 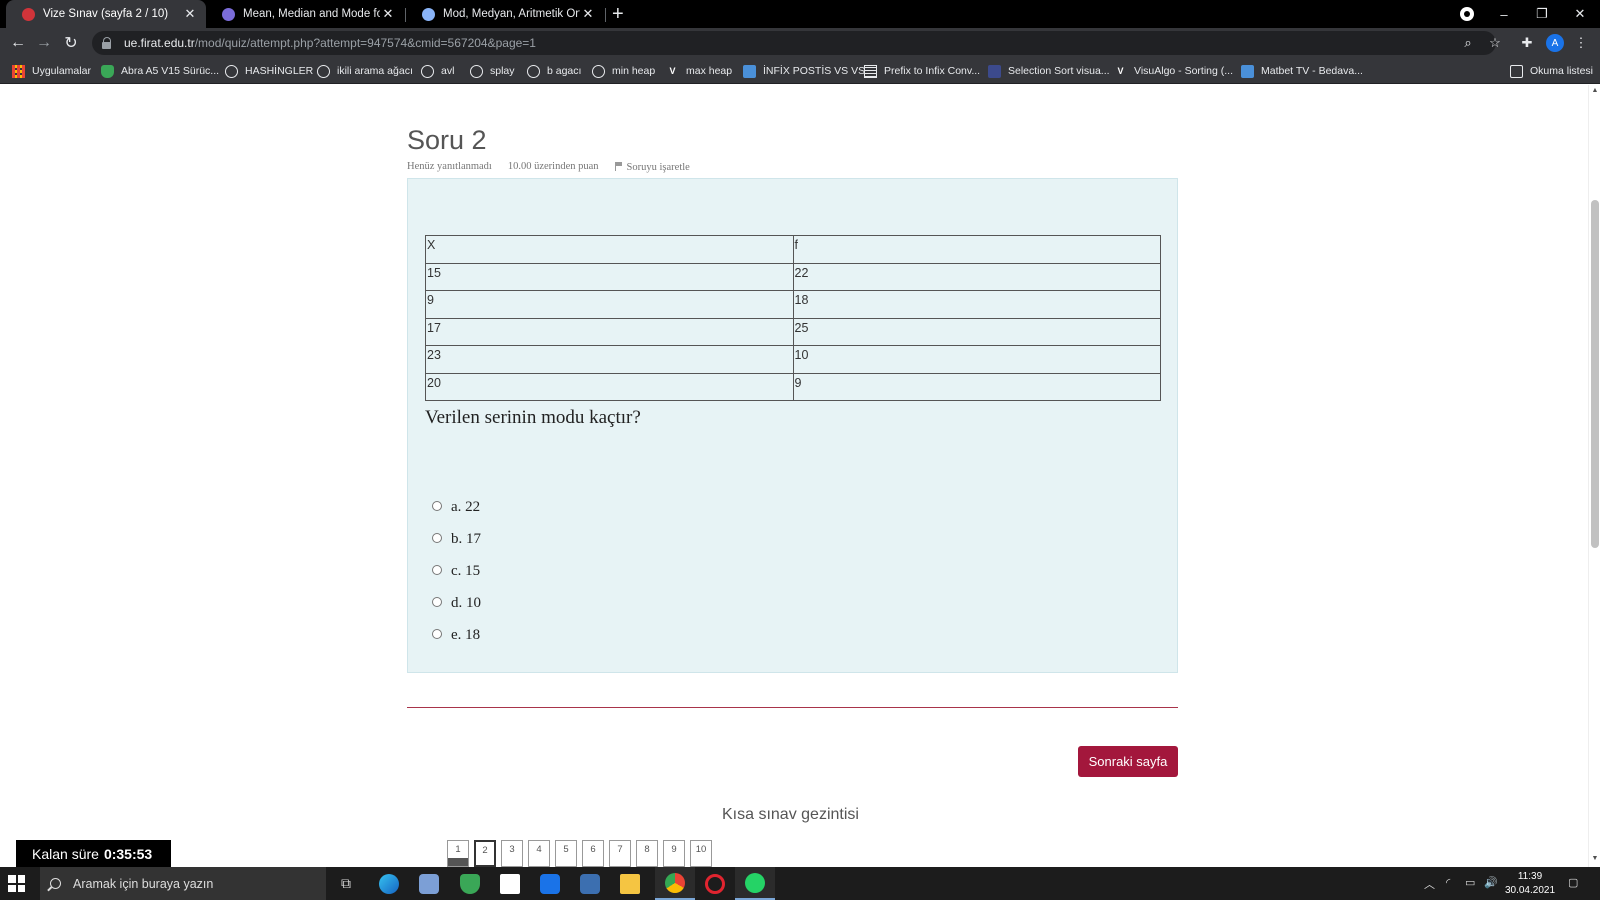 What do you see at coordinates (1429, 884) in the screenshot?
I see `tray-chevron-icon: ︿` at bounding box center [1429, 884].